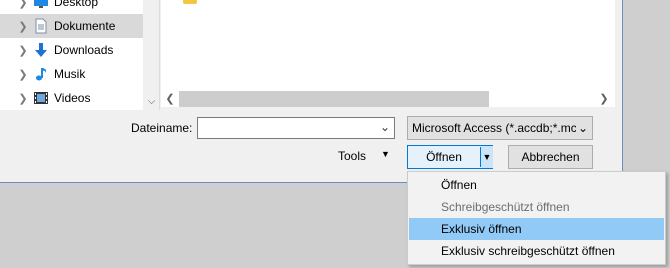 The image size is (670, 268). I want to click on desktop-icon, so click(41, 5).